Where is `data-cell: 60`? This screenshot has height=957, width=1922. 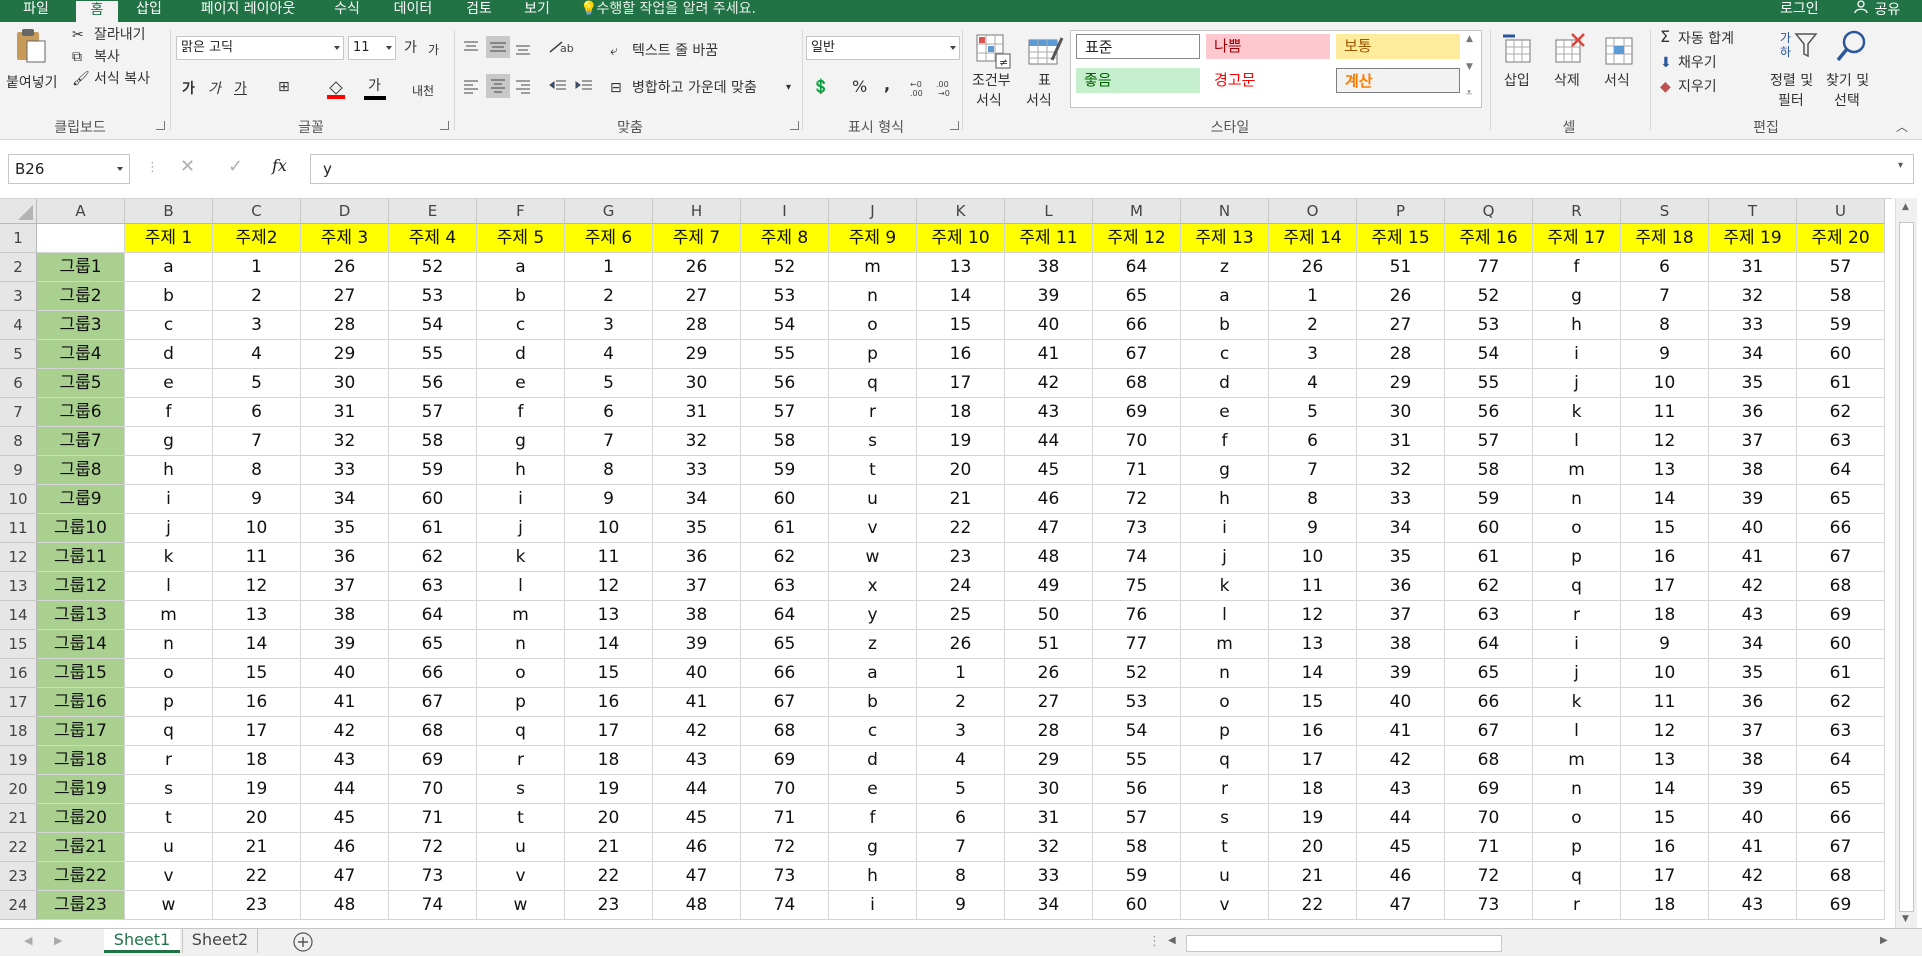 data-cell: 60 is located at coordinates (785, 499).